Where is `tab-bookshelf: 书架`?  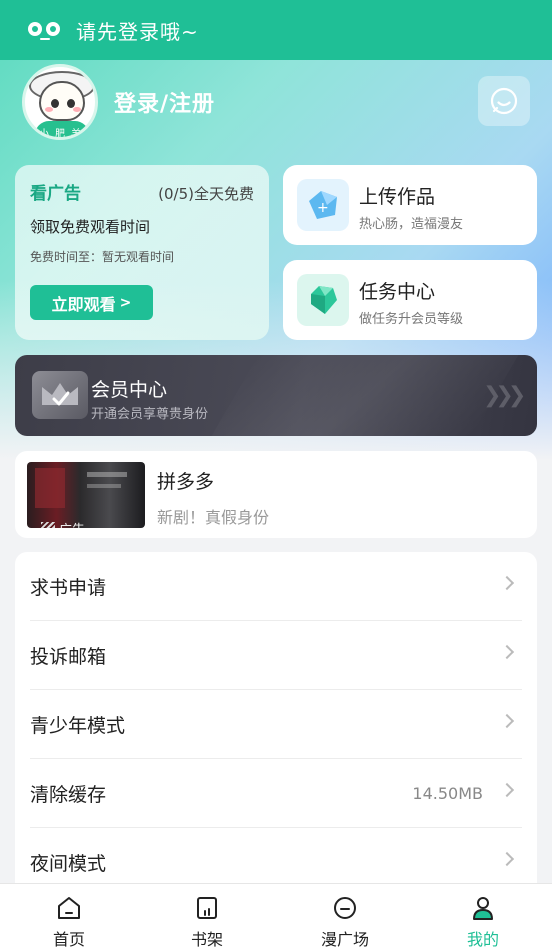
tab-bookshelf: 书架 is located at coordinates (207, 917).